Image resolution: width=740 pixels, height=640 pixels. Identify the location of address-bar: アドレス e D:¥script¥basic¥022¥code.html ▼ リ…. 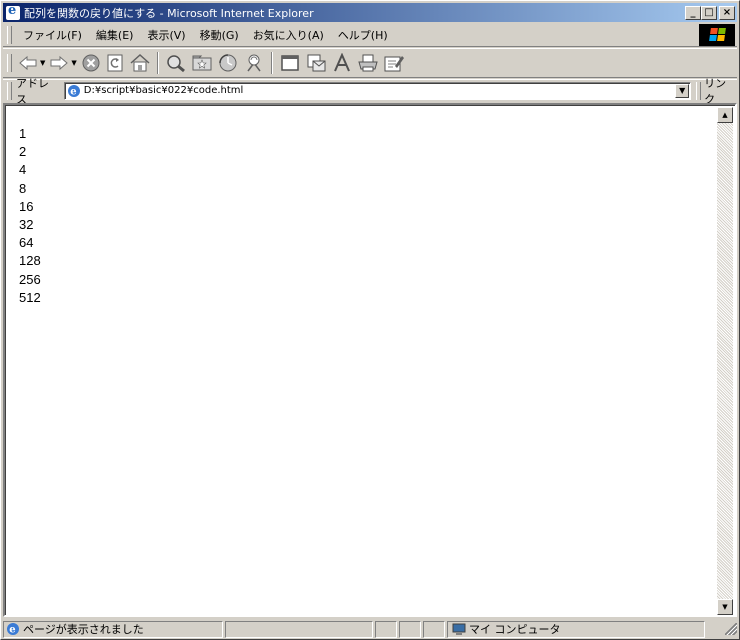
(370, 91).